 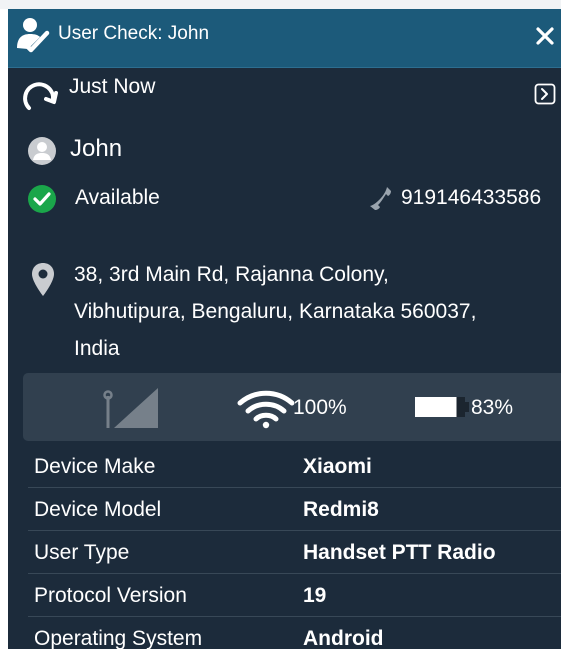 I want to click on status-row: Available 919146433586, so click(x=284, y=199).